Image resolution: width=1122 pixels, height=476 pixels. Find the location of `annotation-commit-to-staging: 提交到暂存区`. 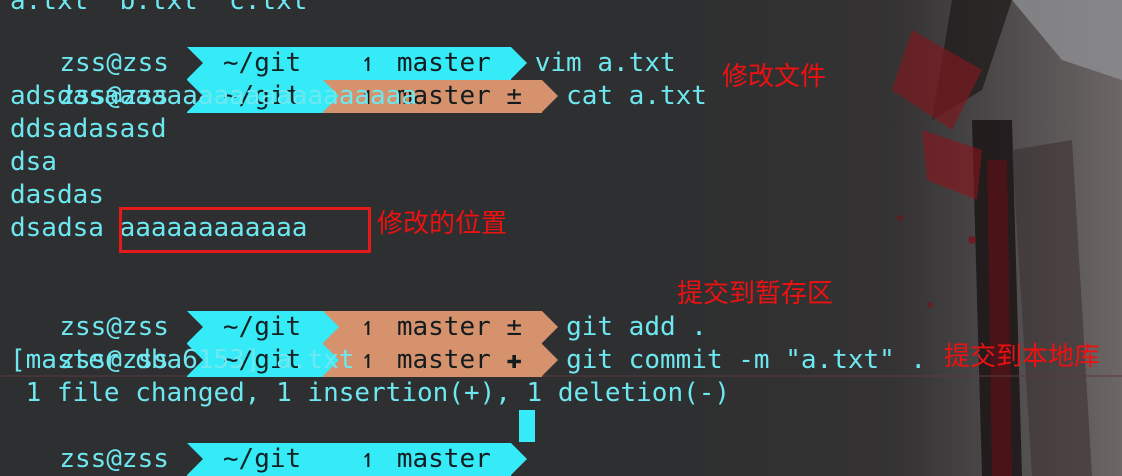

annotation-commit-to-staging: 提交到暂存区 is located at coordinates (755, 294).